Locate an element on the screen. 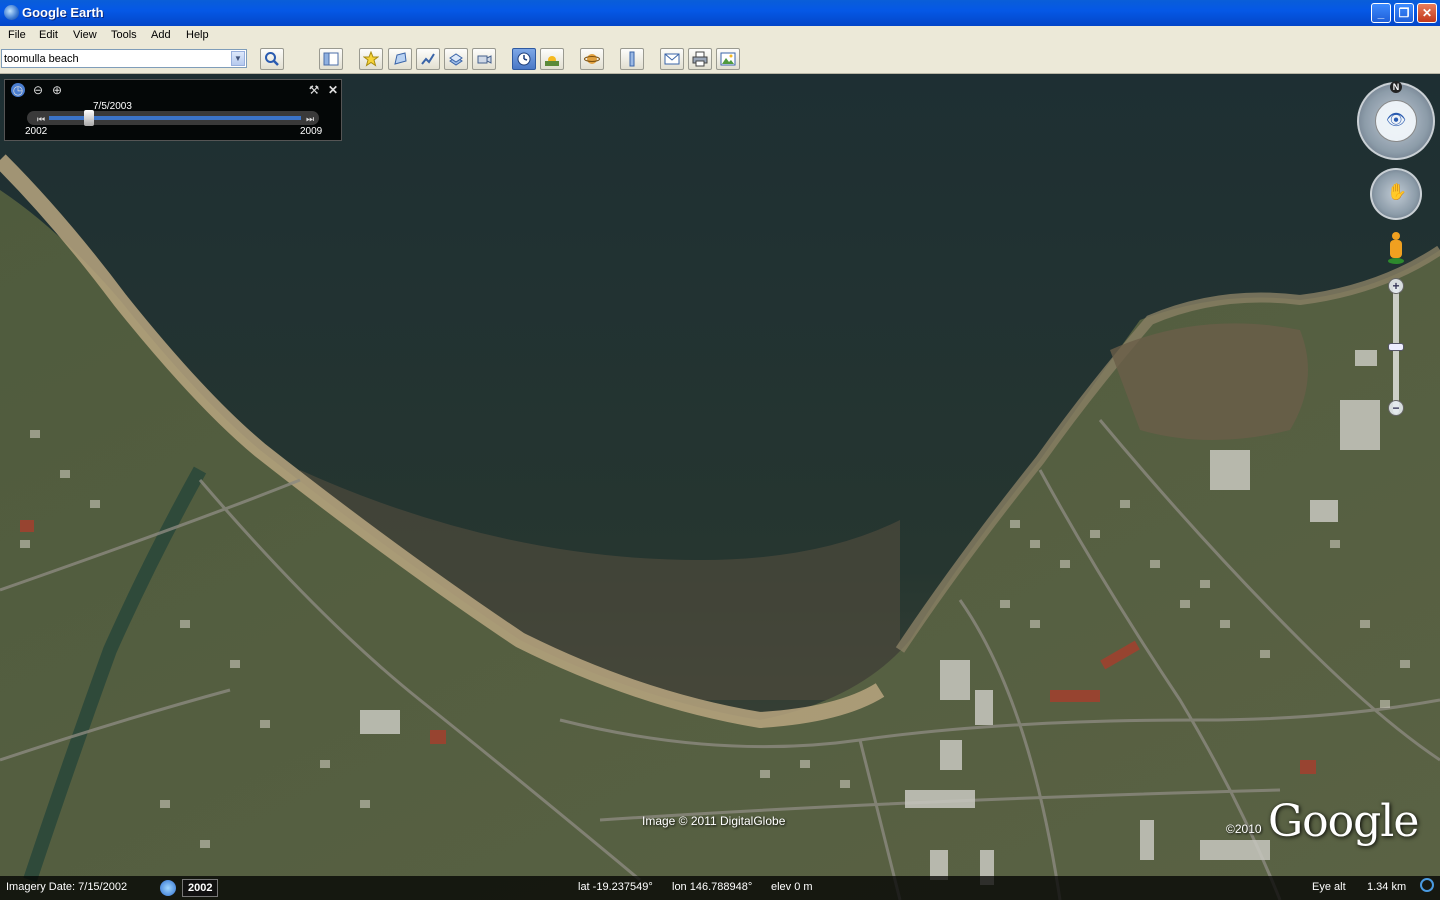  search-box: ▼ is located at coordinates (124, 58).